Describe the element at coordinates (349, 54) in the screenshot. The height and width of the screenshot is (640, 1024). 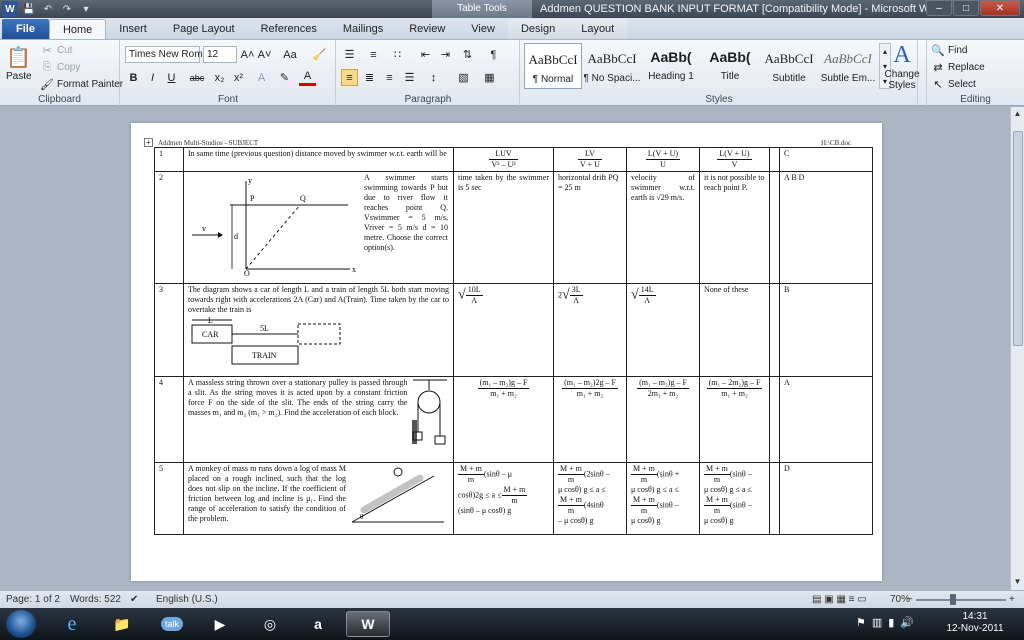
I see `bullets-icon: ☰` at that location.